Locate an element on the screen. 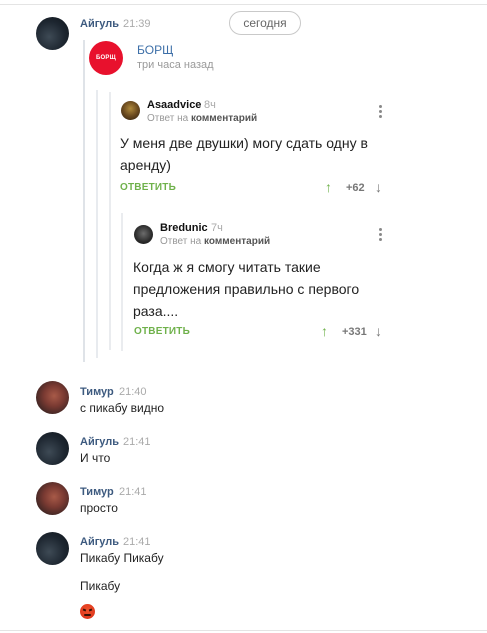  quote-bar is located at coordinates (84, 201).